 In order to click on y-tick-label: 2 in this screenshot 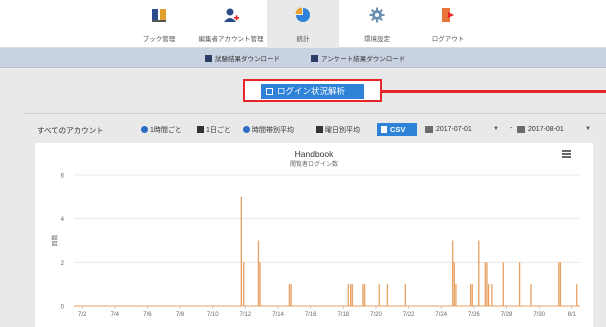, I will do `click(63, 264)`.